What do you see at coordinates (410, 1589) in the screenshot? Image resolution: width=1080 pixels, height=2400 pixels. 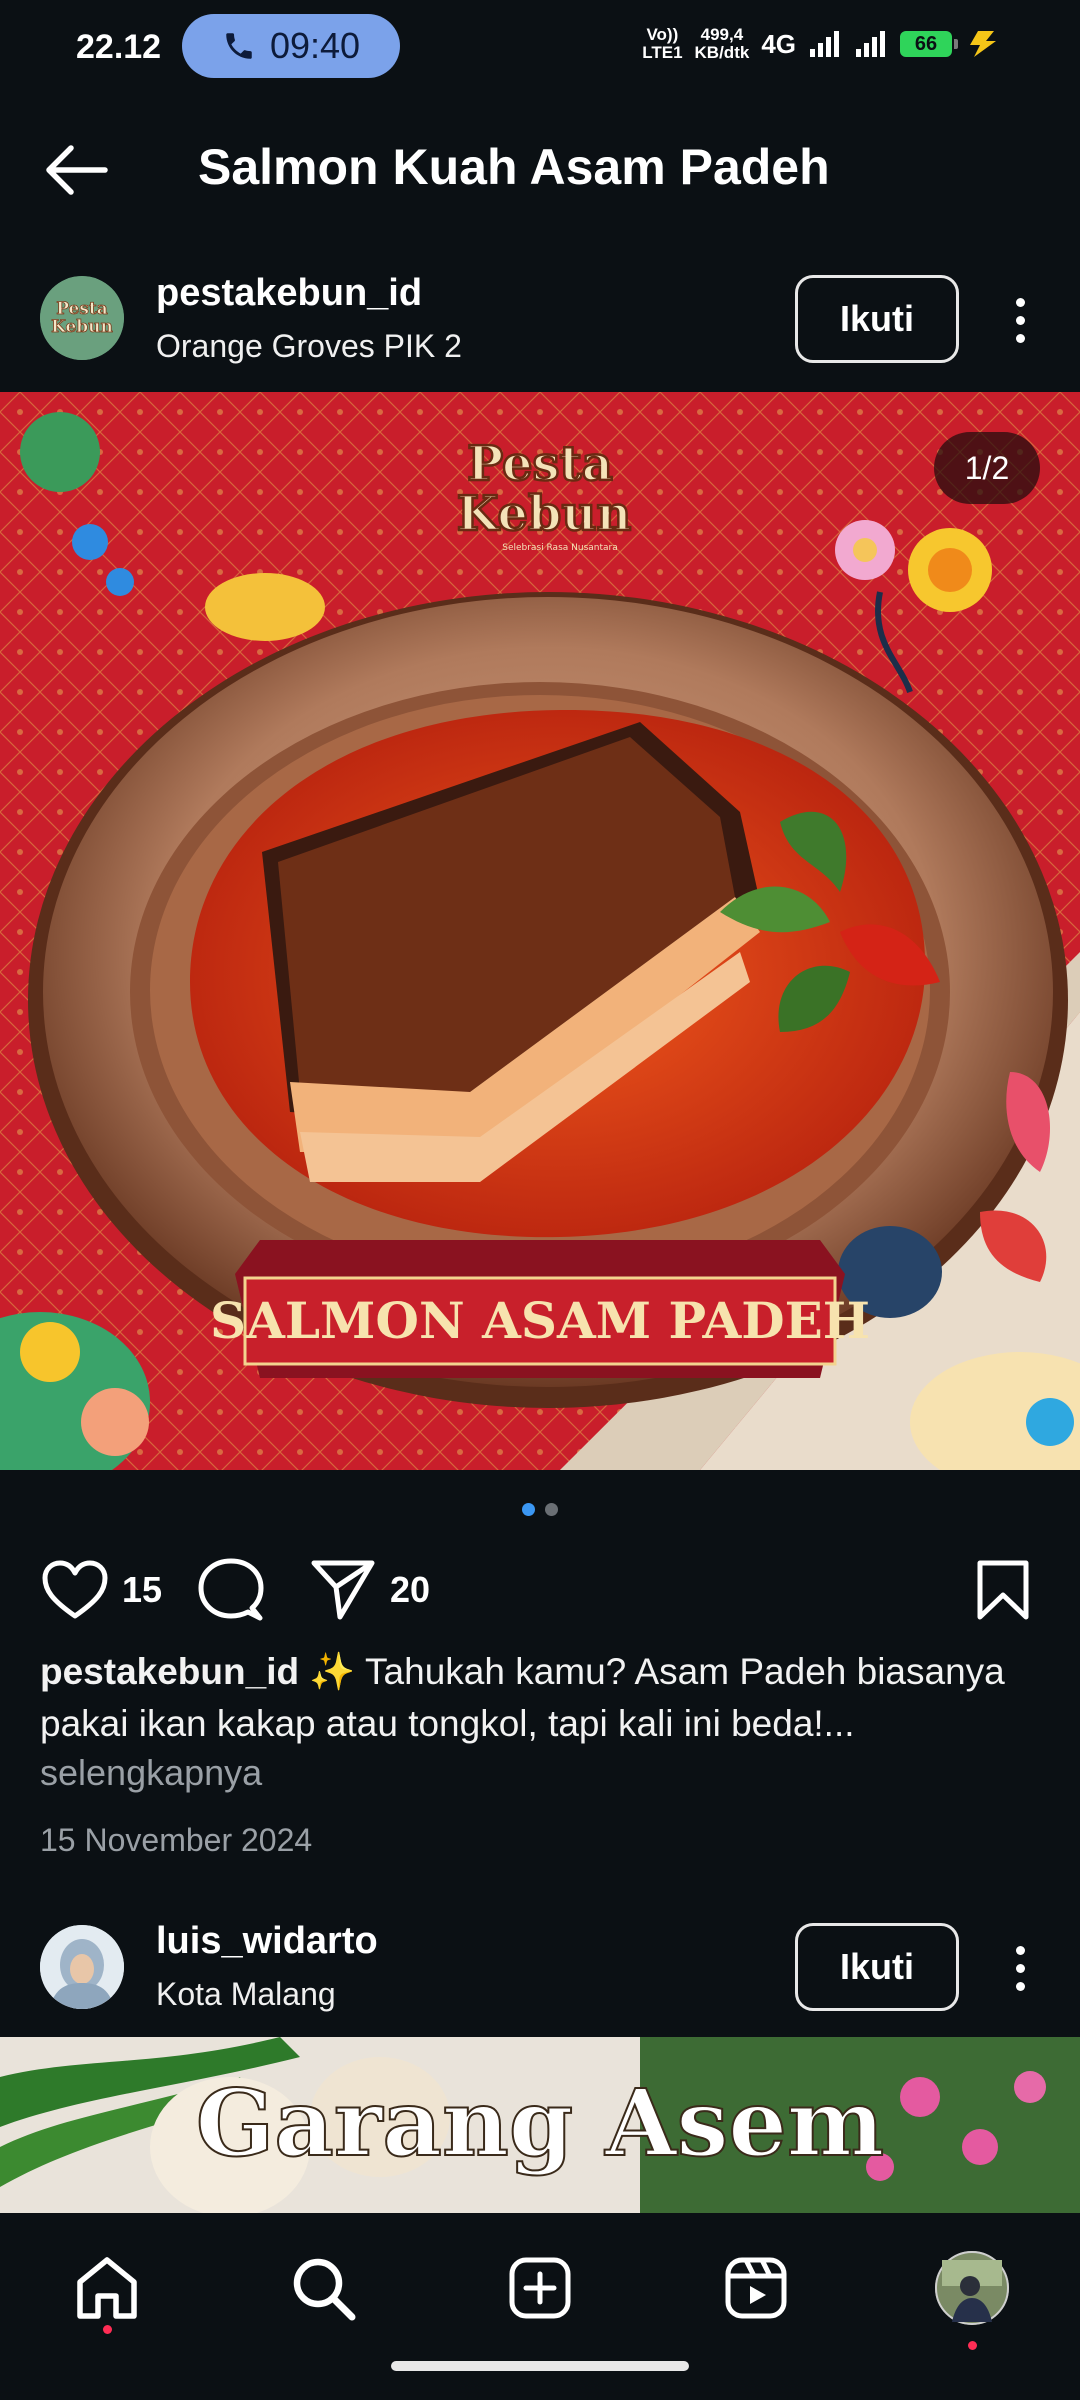 I see `share-count: 20` at bounding box center [410, 1589].